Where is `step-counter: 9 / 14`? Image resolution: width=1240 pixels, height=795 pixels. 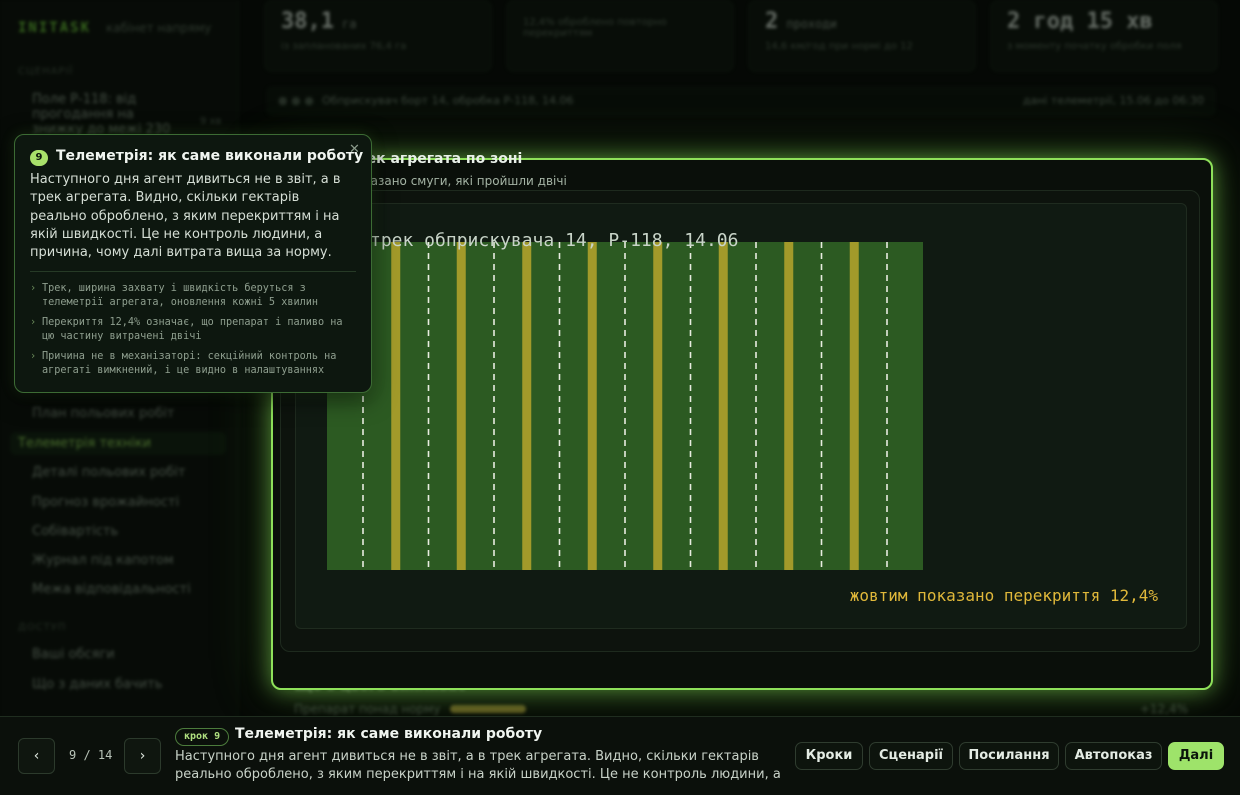
step-counter: 9 / 14 is located at coordinates (91, 755).